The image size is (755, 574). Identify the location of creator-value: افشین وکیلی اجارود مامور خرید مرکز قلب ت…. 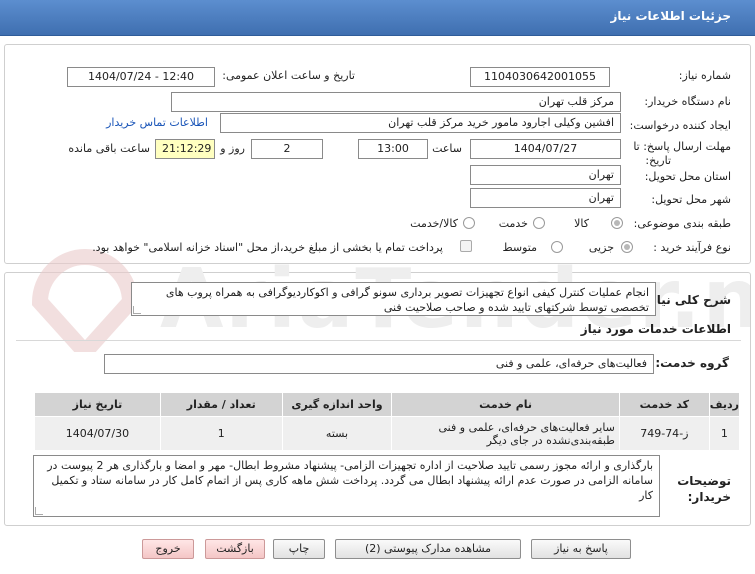
(420, 123).